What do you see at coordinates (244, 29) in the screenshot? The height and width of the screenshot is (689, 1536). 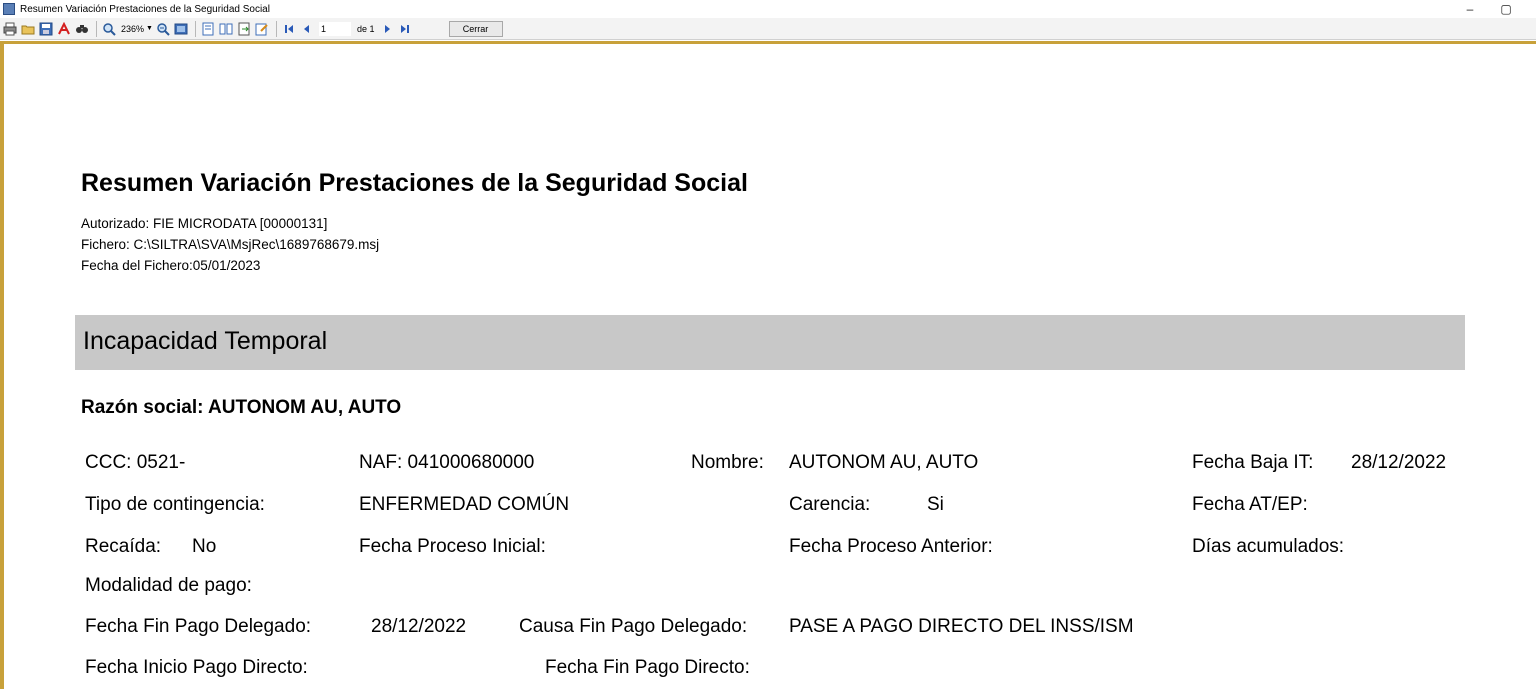 I see `export-icon` at bounding box center [244, 29].